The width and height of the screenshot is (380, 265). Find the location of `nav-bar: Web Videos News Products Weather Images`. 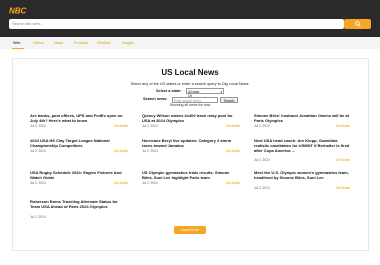

nav-bar: Web Videos News Products Weather Images is located at coordinates (190, 43).